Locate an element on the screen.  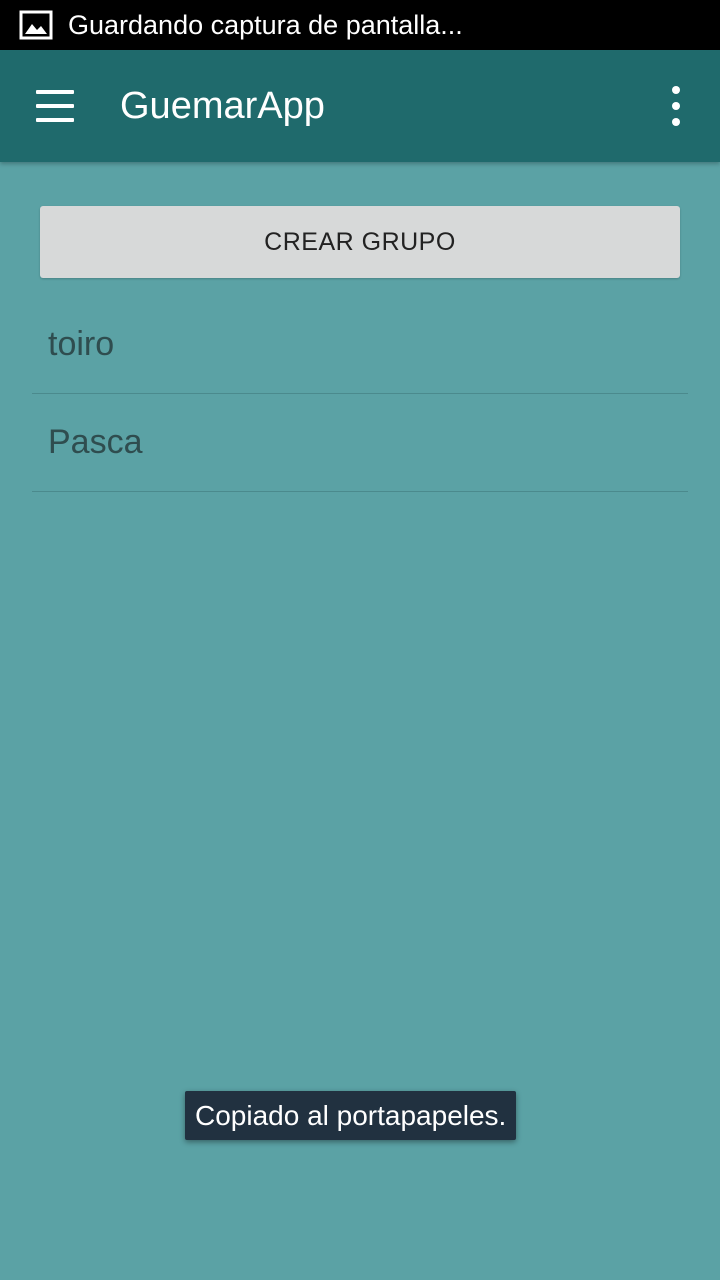
image-icon is located at coordinates (36, 25).